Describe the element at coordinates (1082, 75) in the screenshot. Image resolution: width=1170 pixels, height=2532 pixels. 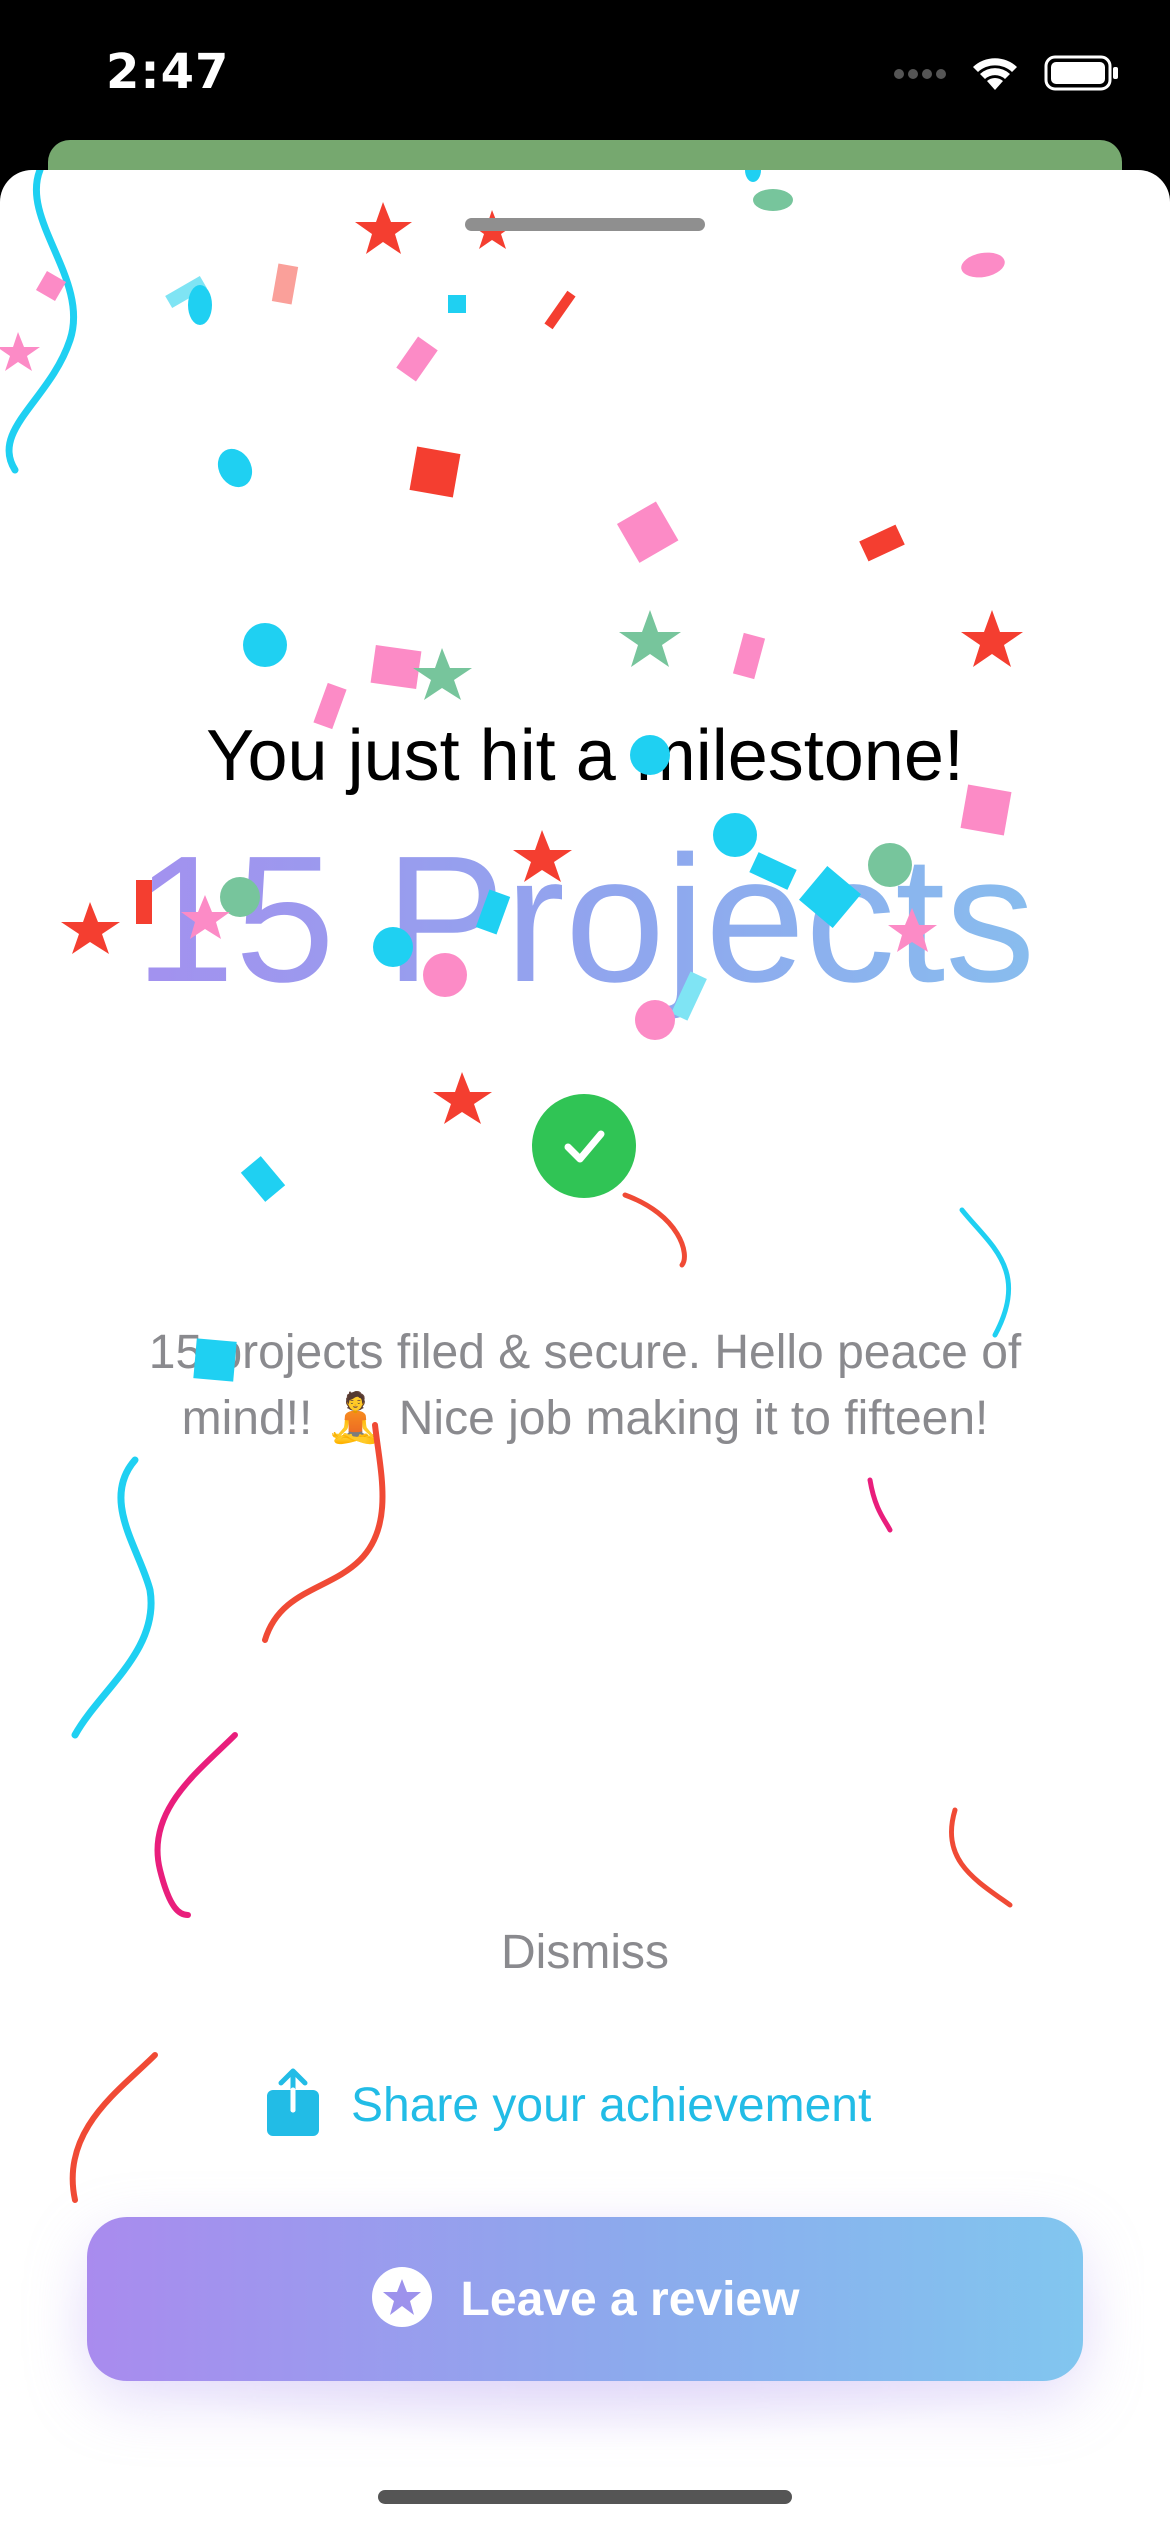
I see `battery-icon` at that location.